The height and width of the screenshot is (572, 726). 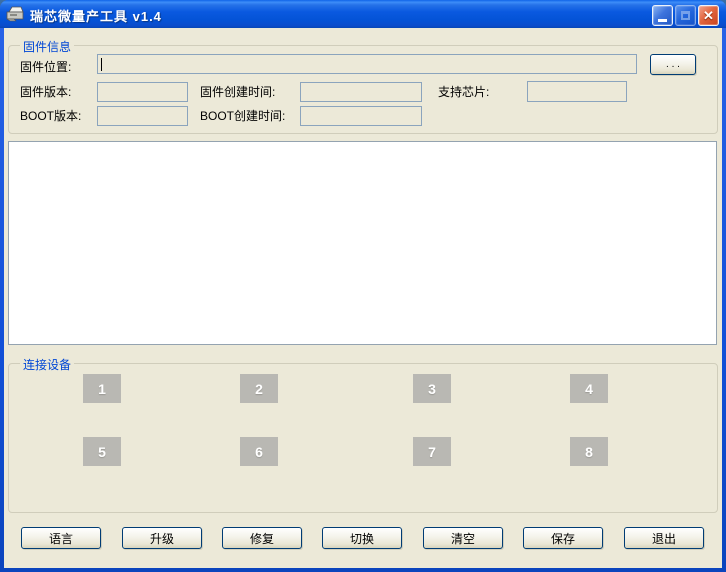 What do you see at coordinates (577, 91) in the screenshot?
I see `supported-chip-input` at bounding box center [577, 91].